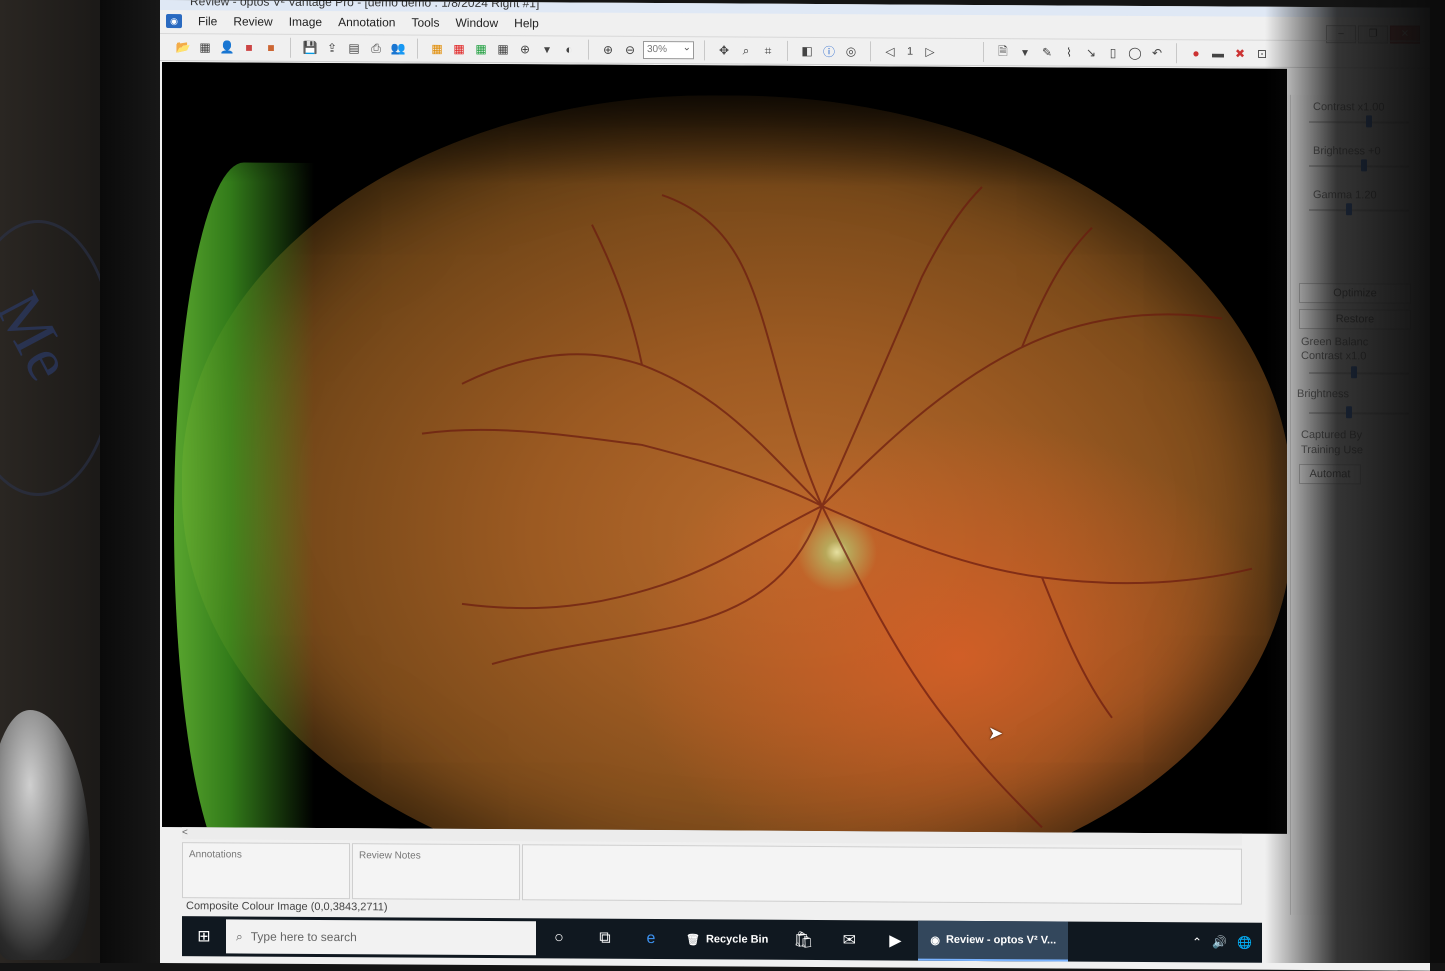 This screenshot has height=971, width=1445. What do you see at coordinates (1345, 195) in the screenshot?
I see `gamma-label: Gamma 1.20` at bounding box center [1345, 195].